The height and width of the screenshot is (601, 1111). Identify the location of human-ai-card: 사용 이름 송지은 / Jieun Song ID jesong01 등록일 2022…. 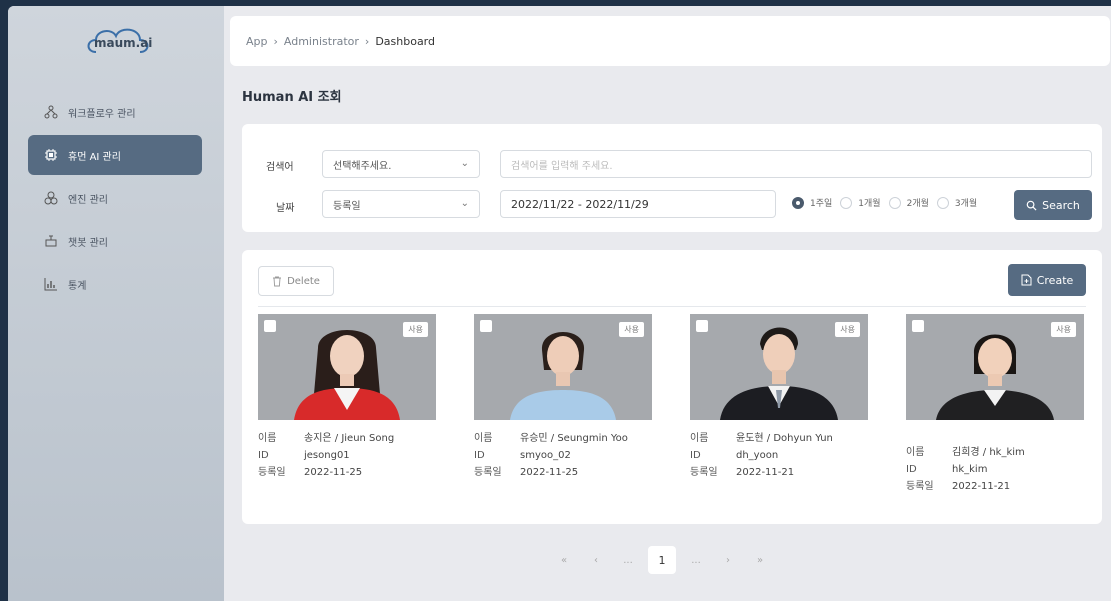
(347, 398).